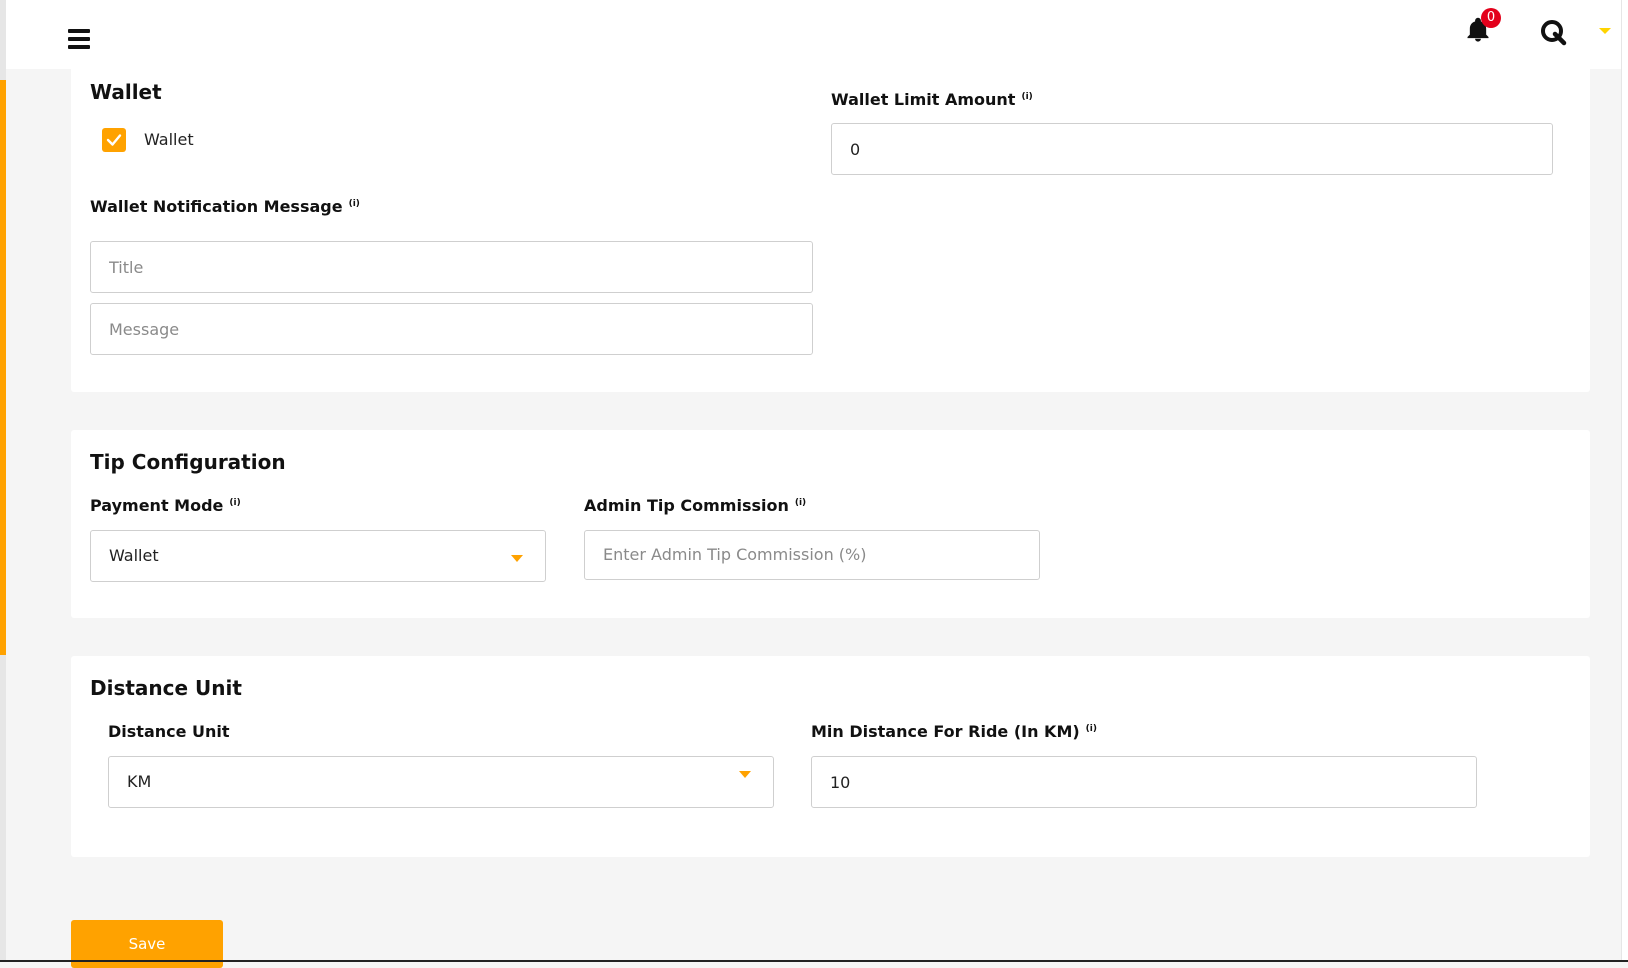 The image size is (1628, 968). Describe the element at coordinates (1144, 782) in the screenshot. I see `min-distance-input` at that location.